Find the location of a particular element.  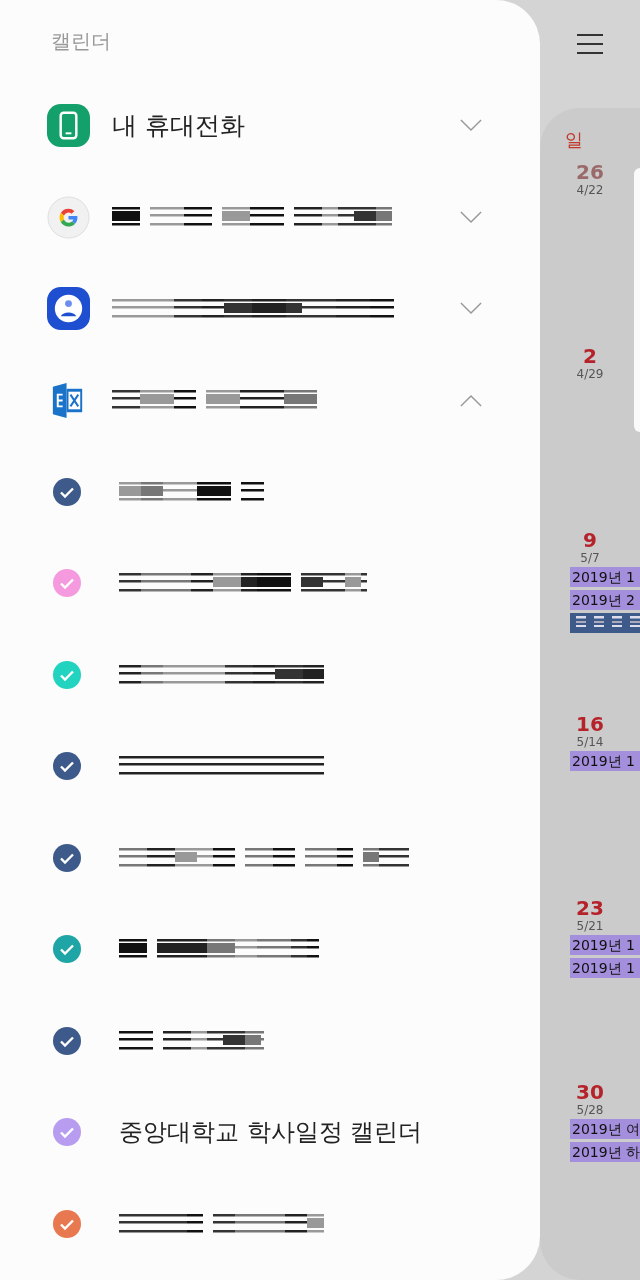

redacted-event-chip is located at coordinates (605, 623).